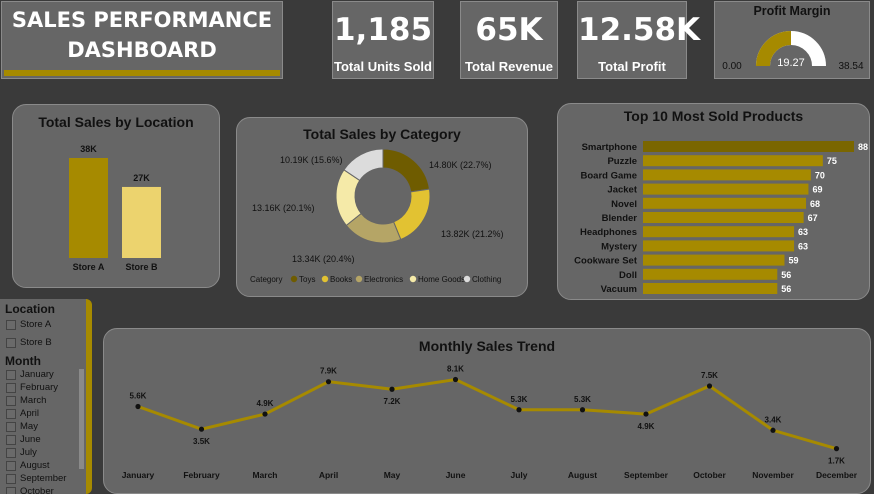 The image size is (874, 494). Describe the element at coordinates (36, 342) in the screenshot. I see `filter-store-b-label: Store B` at that location.